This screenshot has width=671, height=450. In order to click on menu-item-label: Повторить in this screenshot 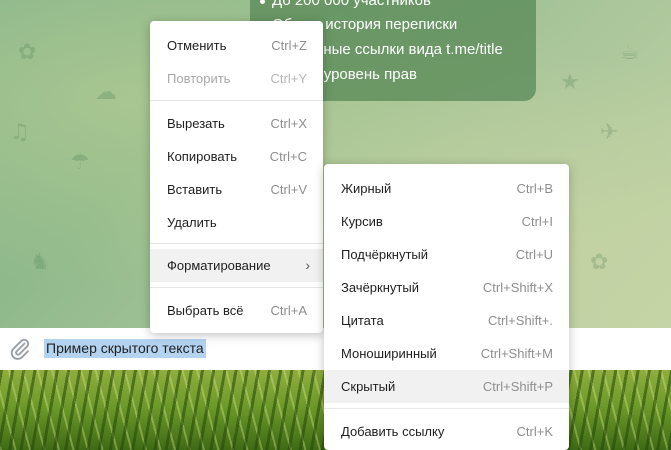, I will do `click(199, 78)`.